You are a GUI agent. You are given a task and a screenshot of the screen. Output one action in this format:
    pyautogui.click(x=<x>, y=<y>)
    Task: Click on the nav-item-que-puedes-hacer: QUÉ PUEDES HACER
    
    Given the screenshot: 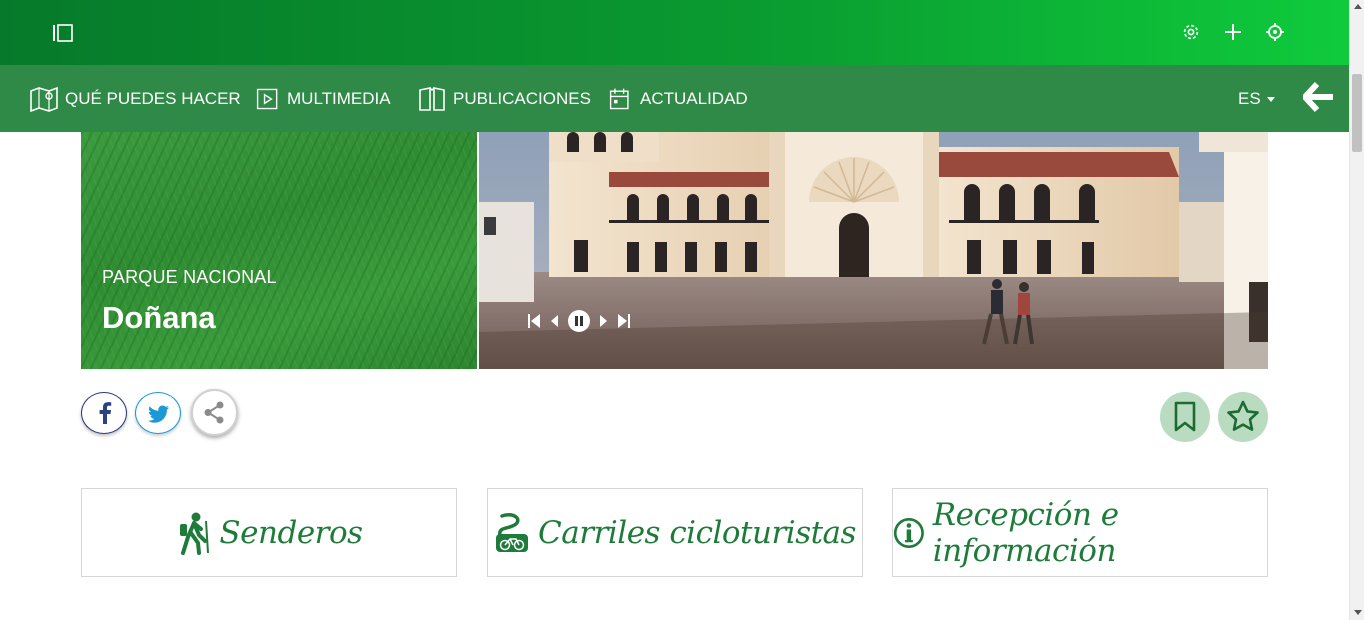 What is the action you would take?
    pyautogui.click(x=135, y=99)
    